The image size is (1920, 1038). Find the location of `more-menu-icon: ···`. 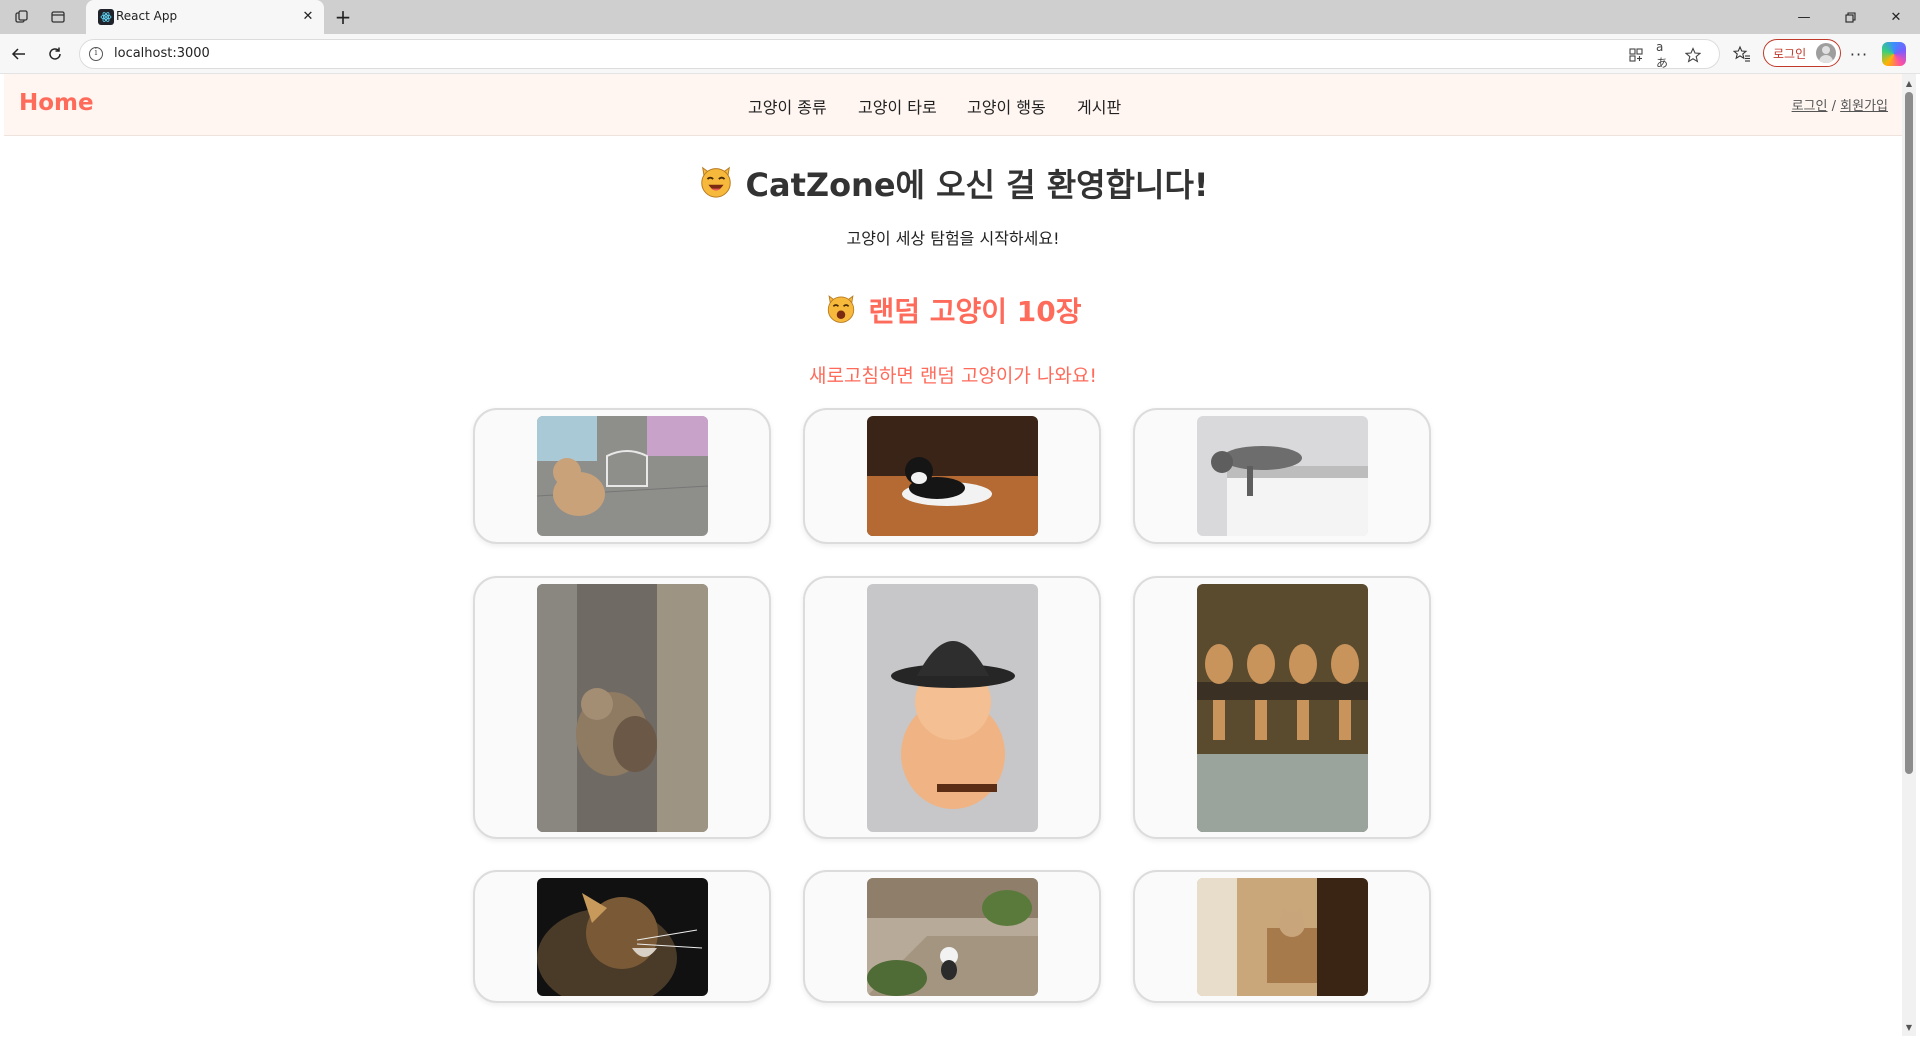

more-menu-icon: ··· is located at coordinates (1859, 54).